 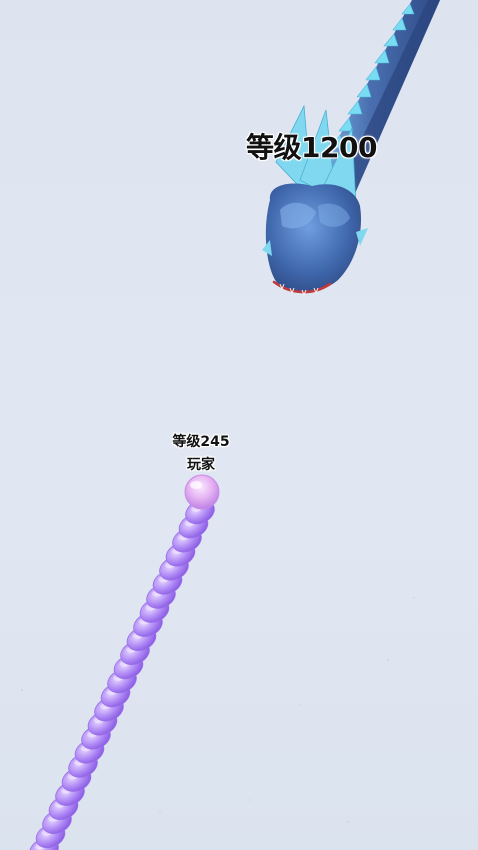 What do you see at coordinates (313, 237) in the screenshot?
I see `enemy-snake-head` at bounding box center [313, 237].